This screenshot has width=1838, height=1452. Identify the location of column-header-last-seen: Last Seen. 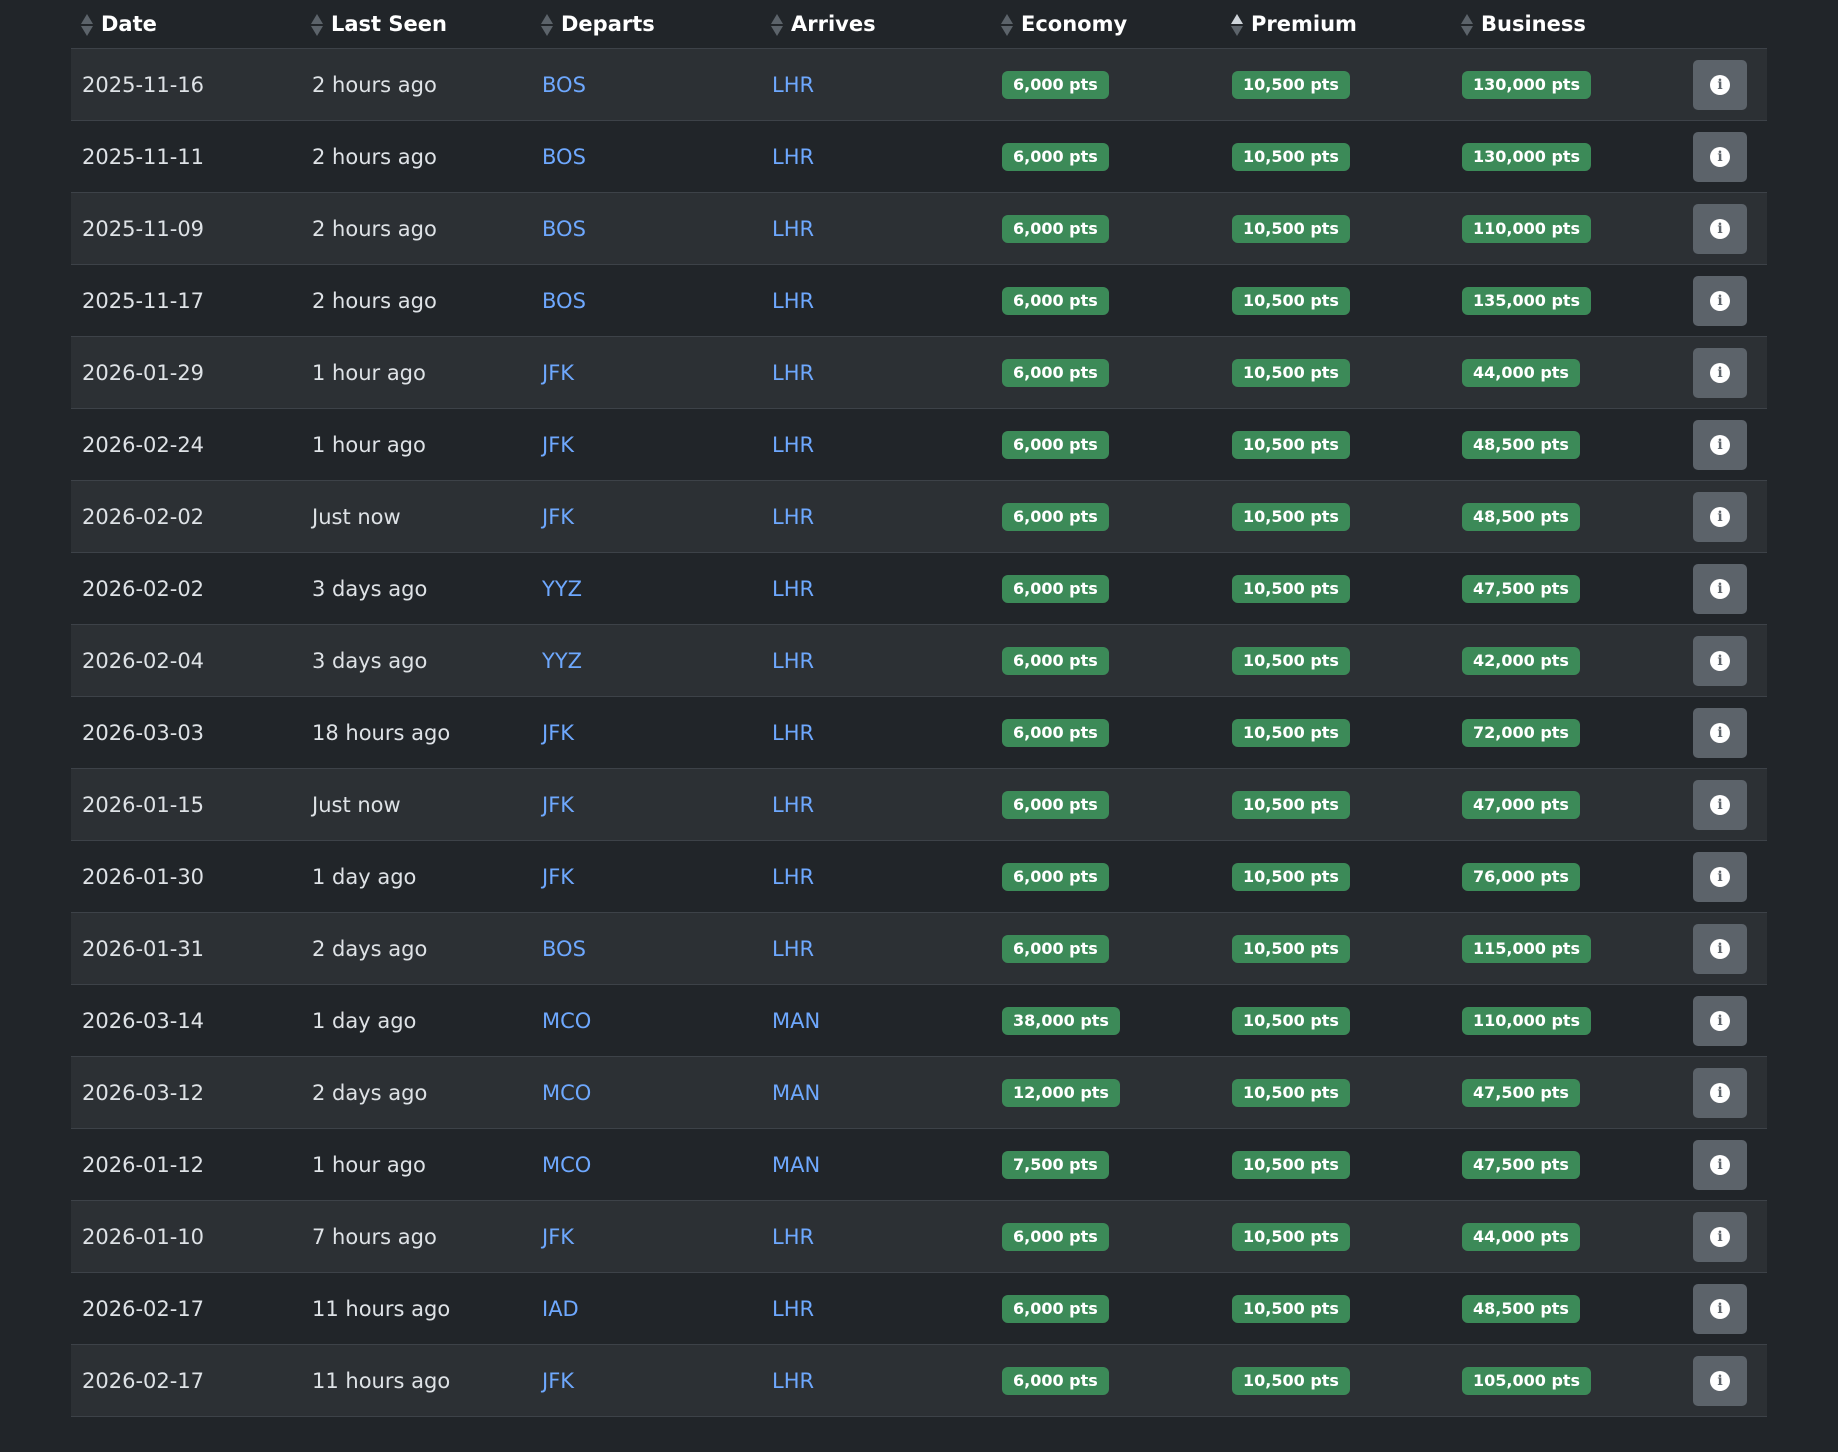
(416, 24).